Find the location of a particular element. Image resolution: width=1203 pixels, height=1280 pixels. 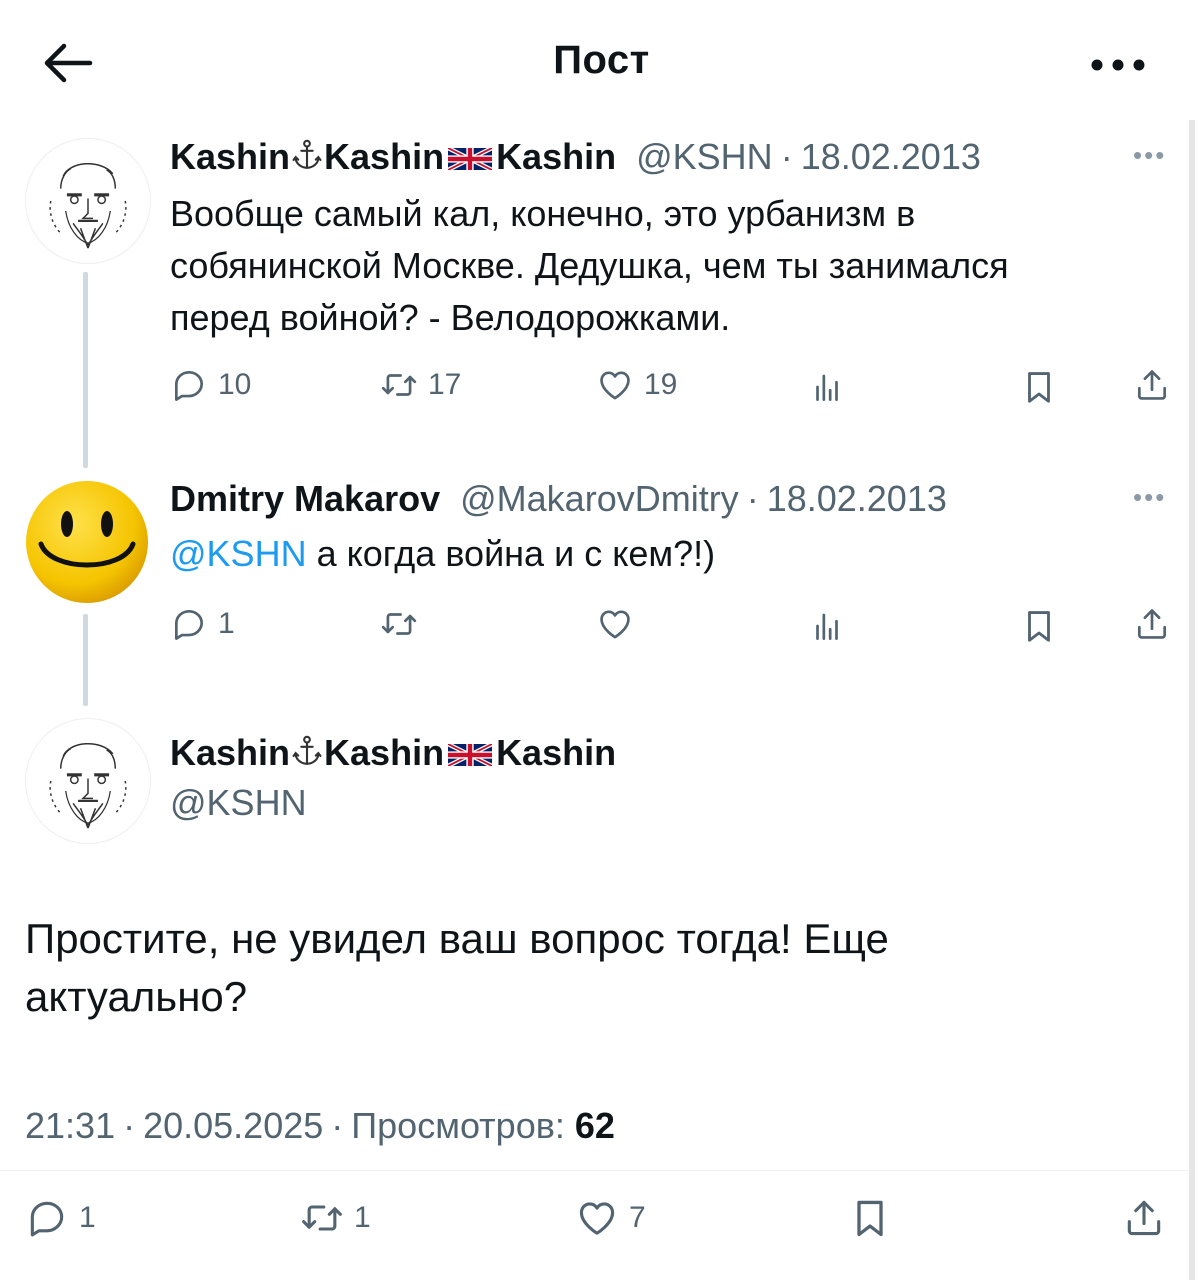

scrollbar is located at coordinates (1192, 700).